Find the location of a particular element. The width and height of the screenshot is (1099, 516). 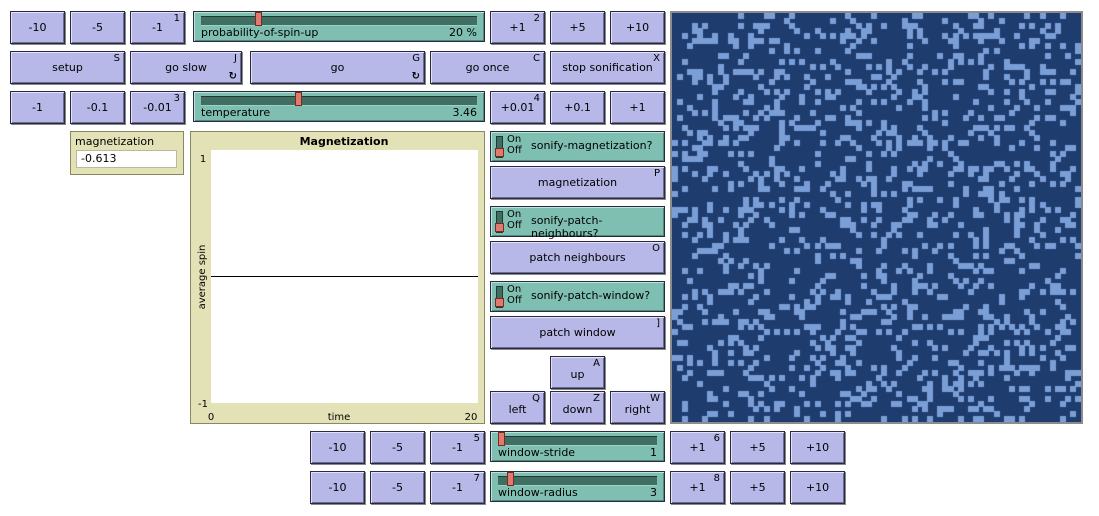

temperature-slider: temperature 3.46 is located at coordinates (339, 106).